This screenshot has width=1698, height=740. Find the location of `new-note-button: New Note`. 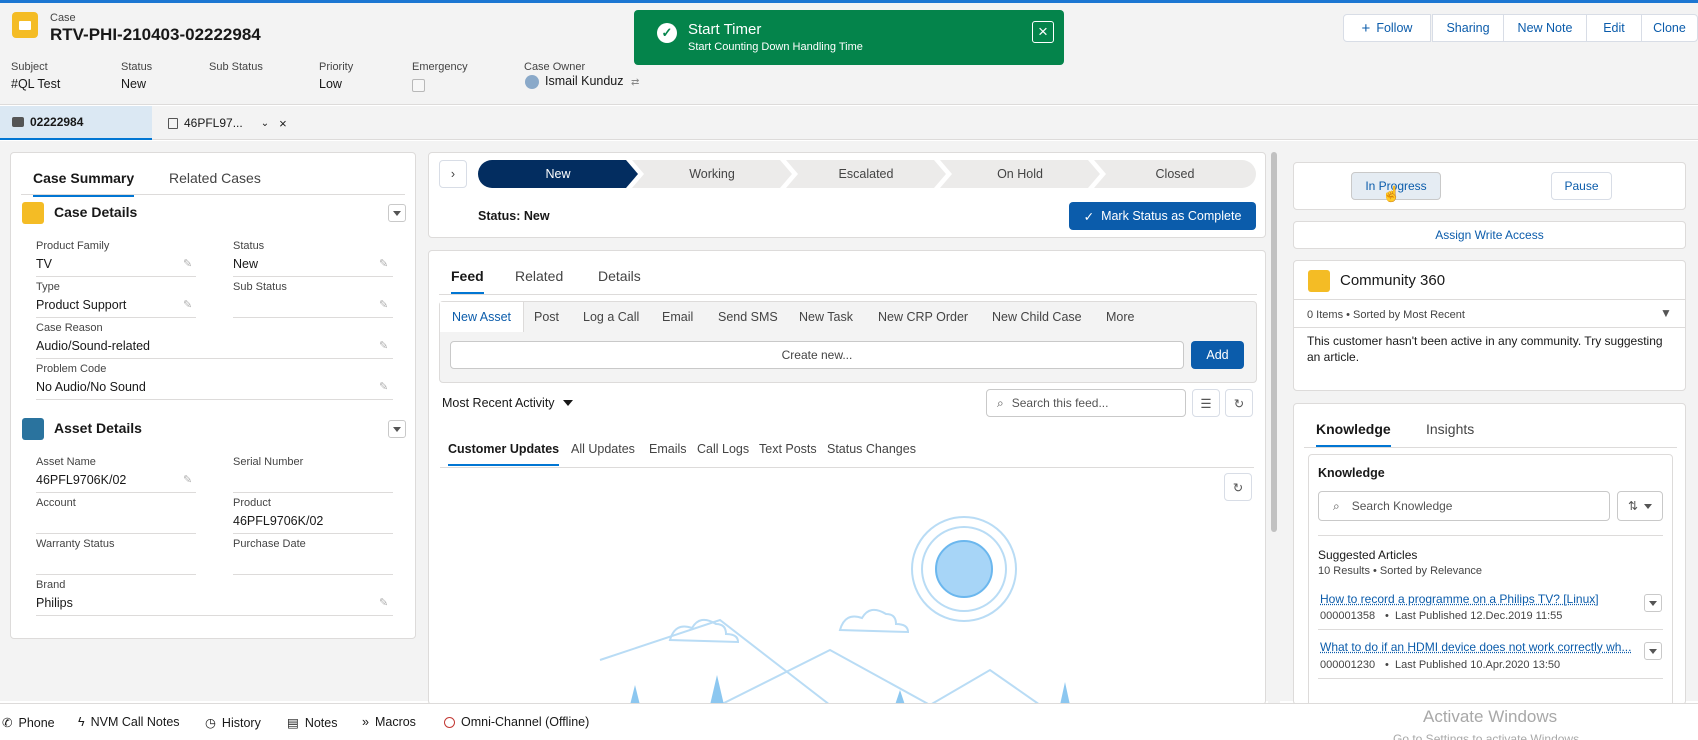

new-note-button: New Note is located at coordinates (1545, 28).